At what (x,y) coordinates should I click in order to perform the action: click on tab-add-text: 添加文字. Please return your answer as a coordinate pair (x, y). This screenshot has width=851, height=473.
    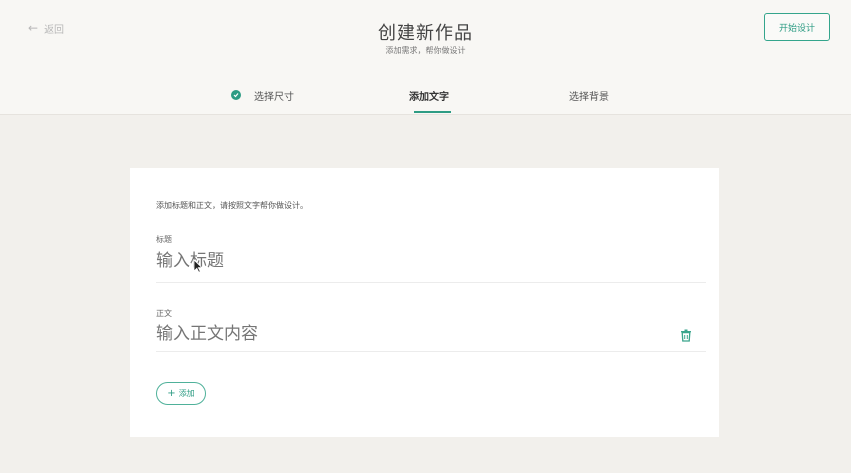
    Looking at the image, I should click on (429, 95).